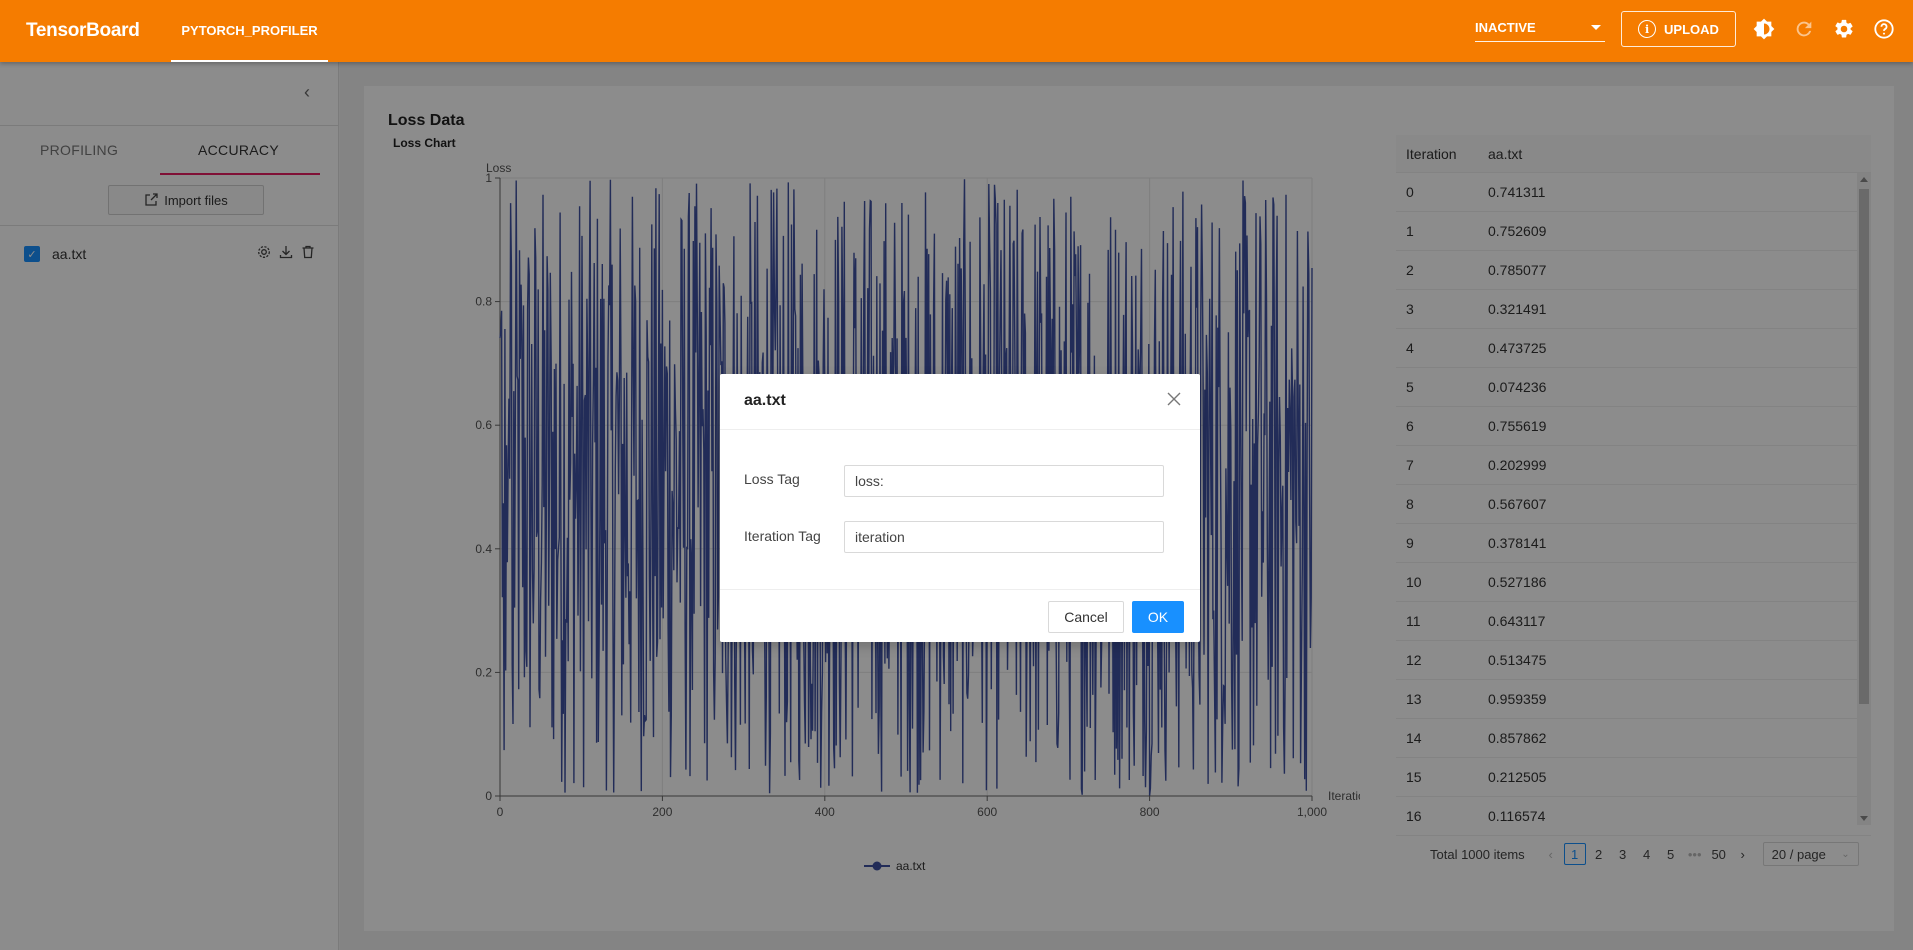 The height and width of the screenshot is (950, 1913). What do you see at coordinates (1804, 29) in the screenshot?
I see `refresh-icon` at bounding box center [1804, 29].